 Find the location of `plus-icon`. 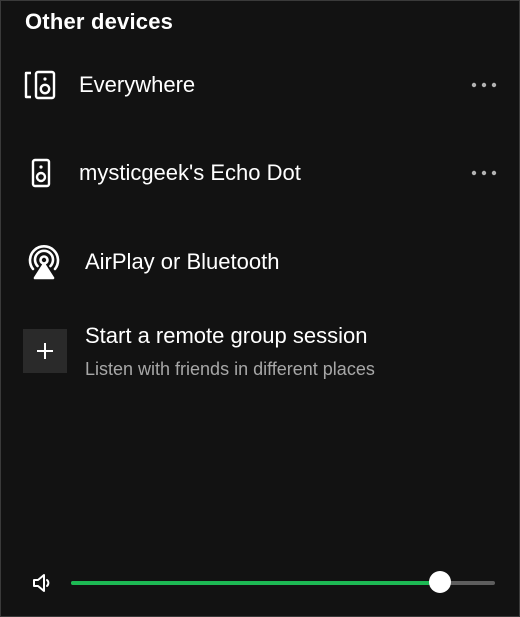

plus-icon is located at coordinates (45, 351).